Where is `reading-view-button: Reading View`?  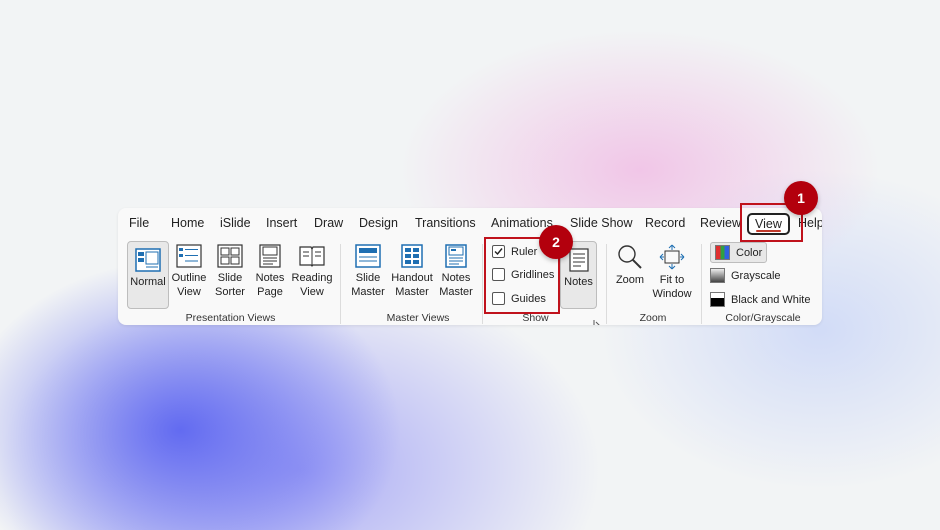 reading-view-button: Reading View is located at coordinates (312, 271).